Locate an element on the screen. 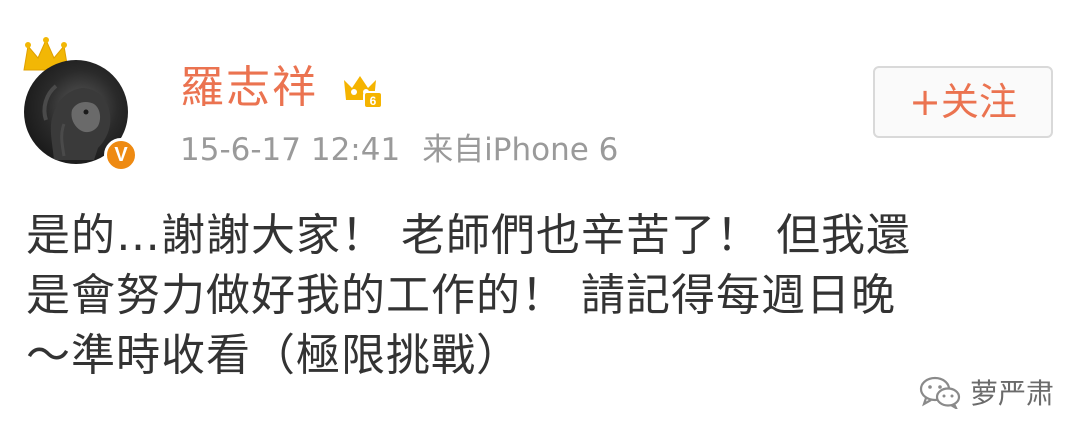 The width and height of the screenshot is (1080, 439). verified-badge: V is located at coordinates (121, 155).